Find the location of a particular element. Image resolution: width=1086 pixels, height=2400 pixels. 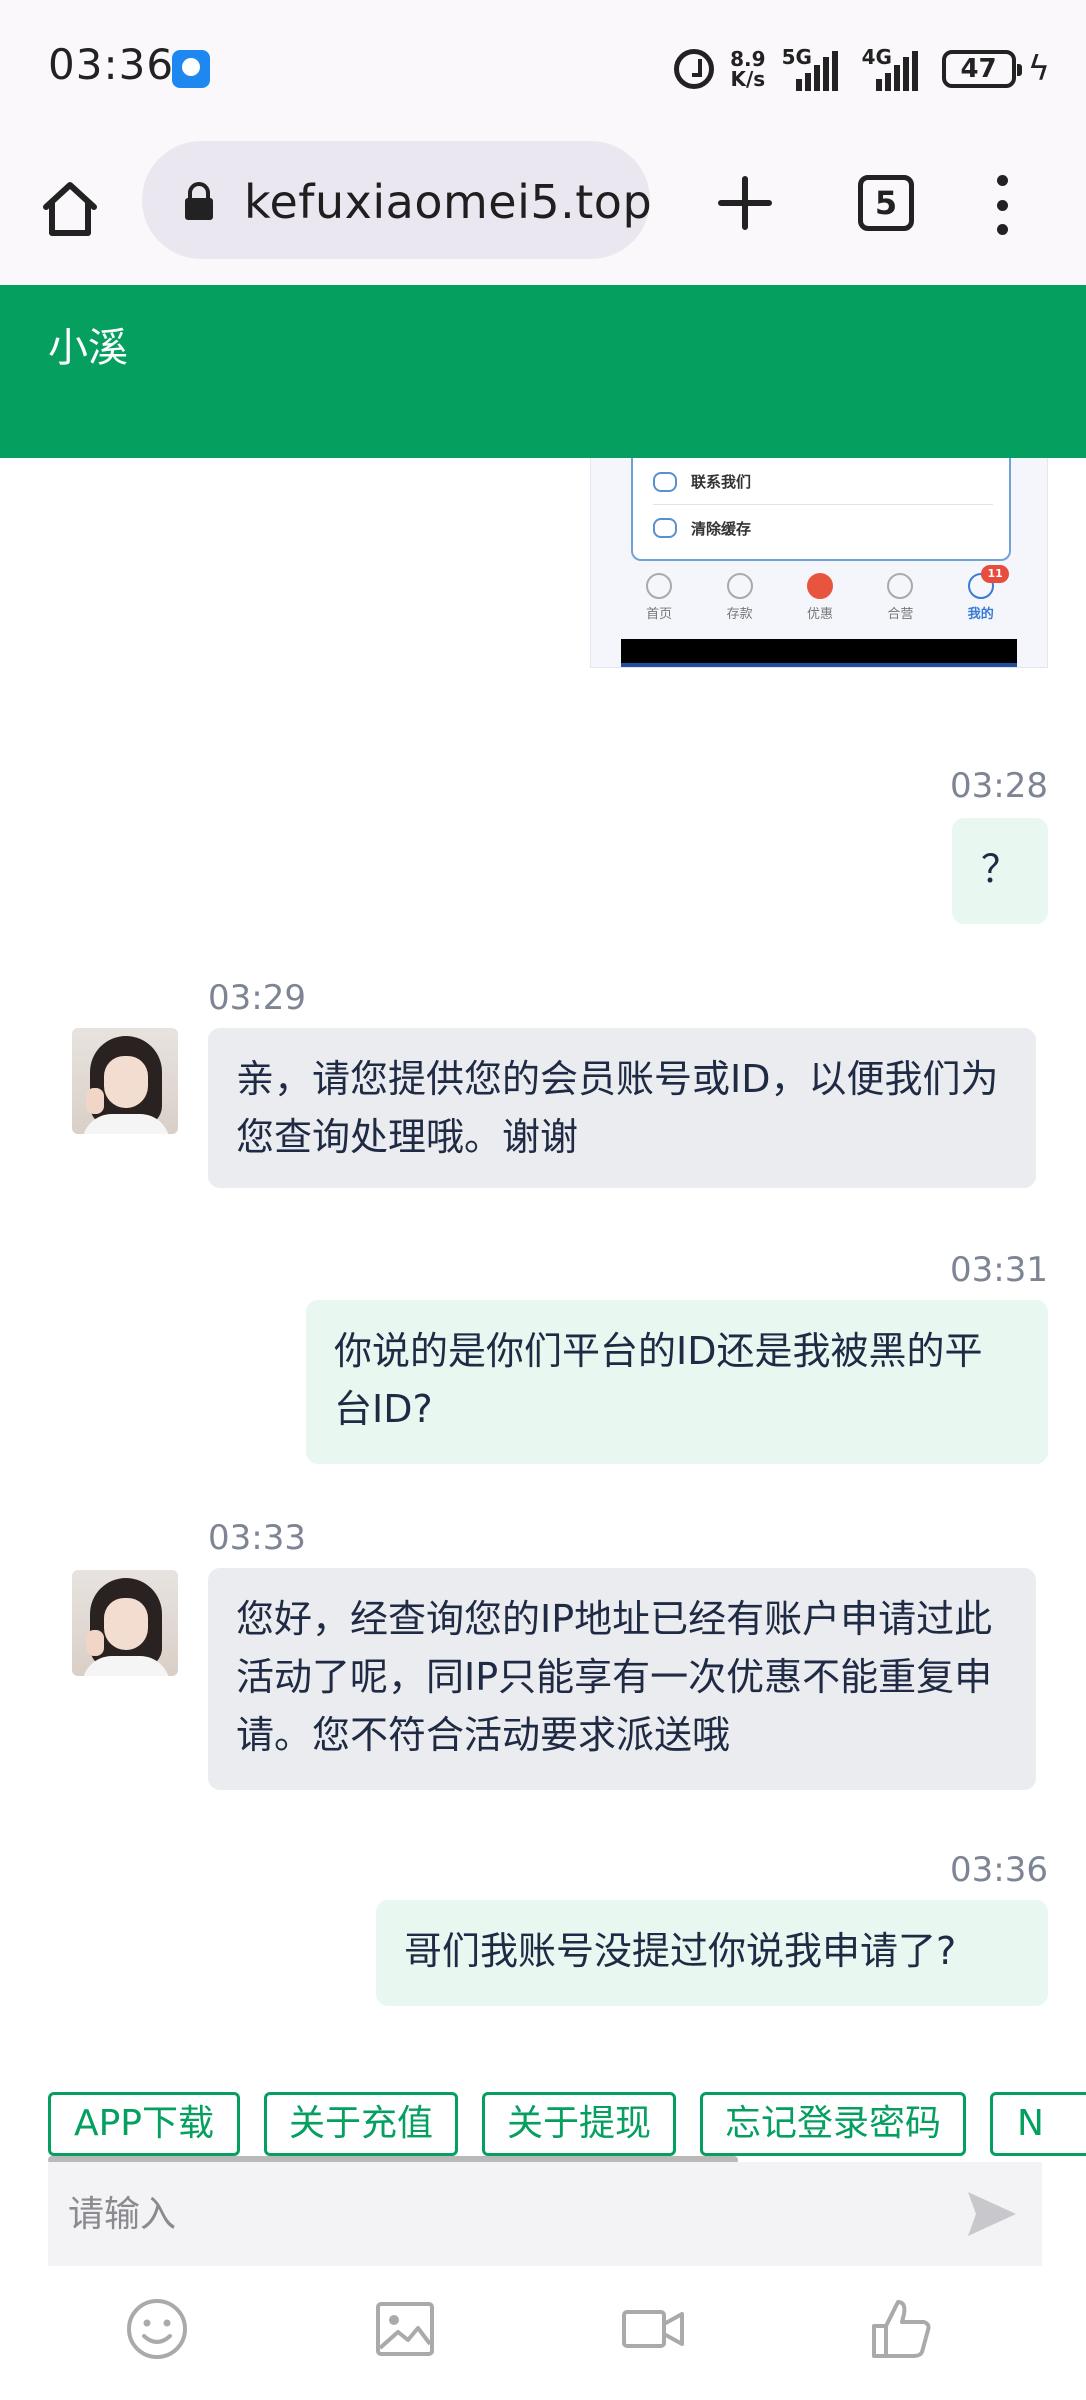

image-nav-label: 优惠 is located at coordinates (819, 614).